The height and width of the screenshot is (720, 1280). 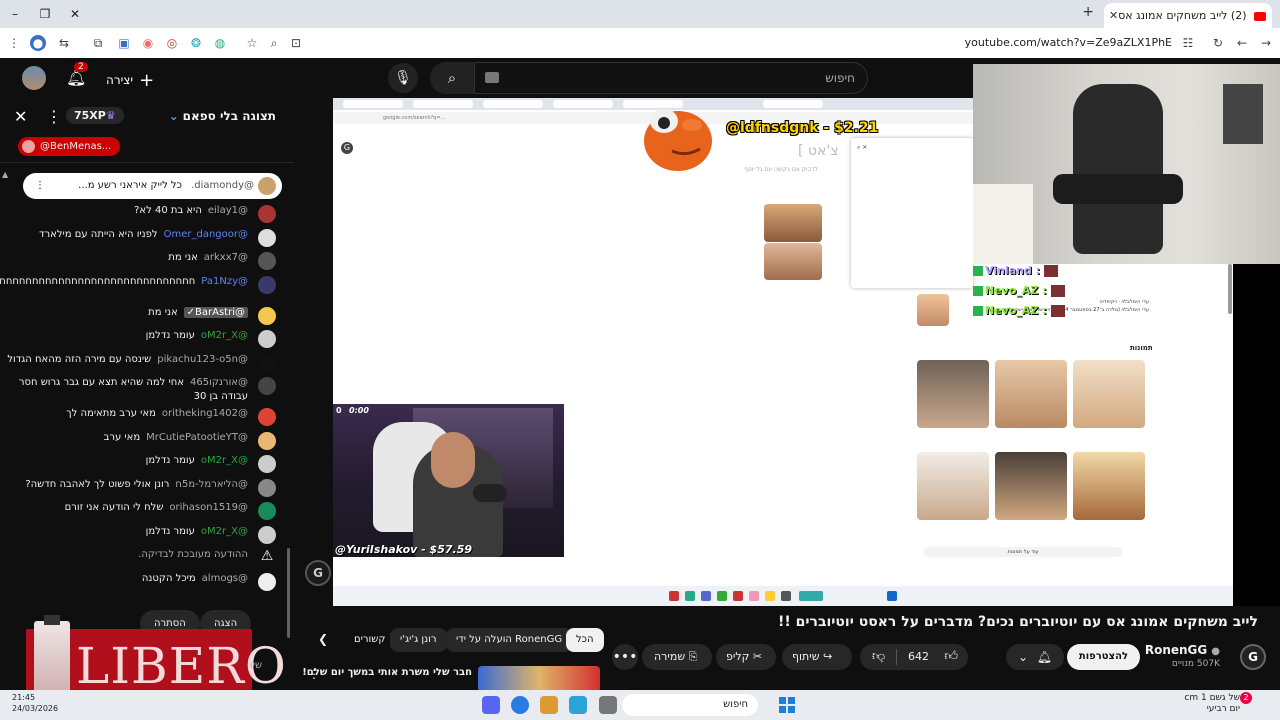 What do you see at coordinates (196, 43) in the screenshot?
I see `extension-icon: ❂` at bounding box center [196, 43].